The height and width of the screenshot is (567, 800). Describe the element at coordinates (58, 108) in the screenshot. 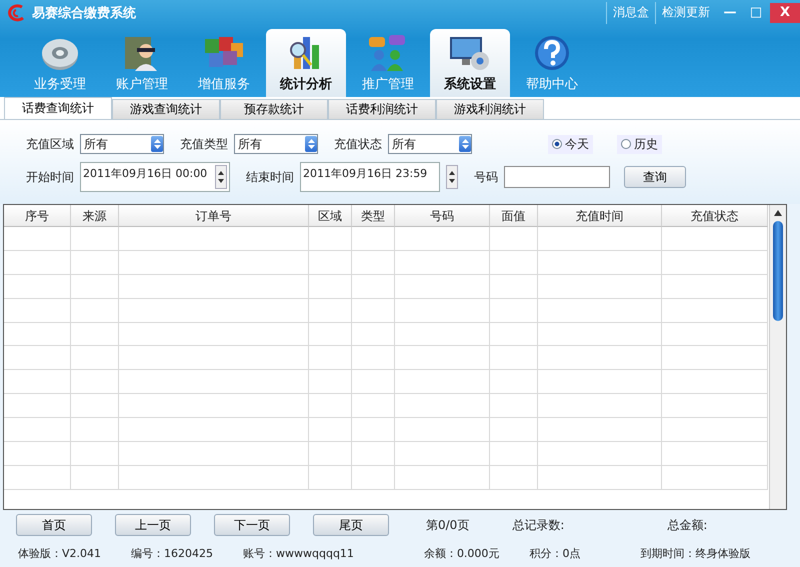

I see `tab: 话费查询统计` at that location.